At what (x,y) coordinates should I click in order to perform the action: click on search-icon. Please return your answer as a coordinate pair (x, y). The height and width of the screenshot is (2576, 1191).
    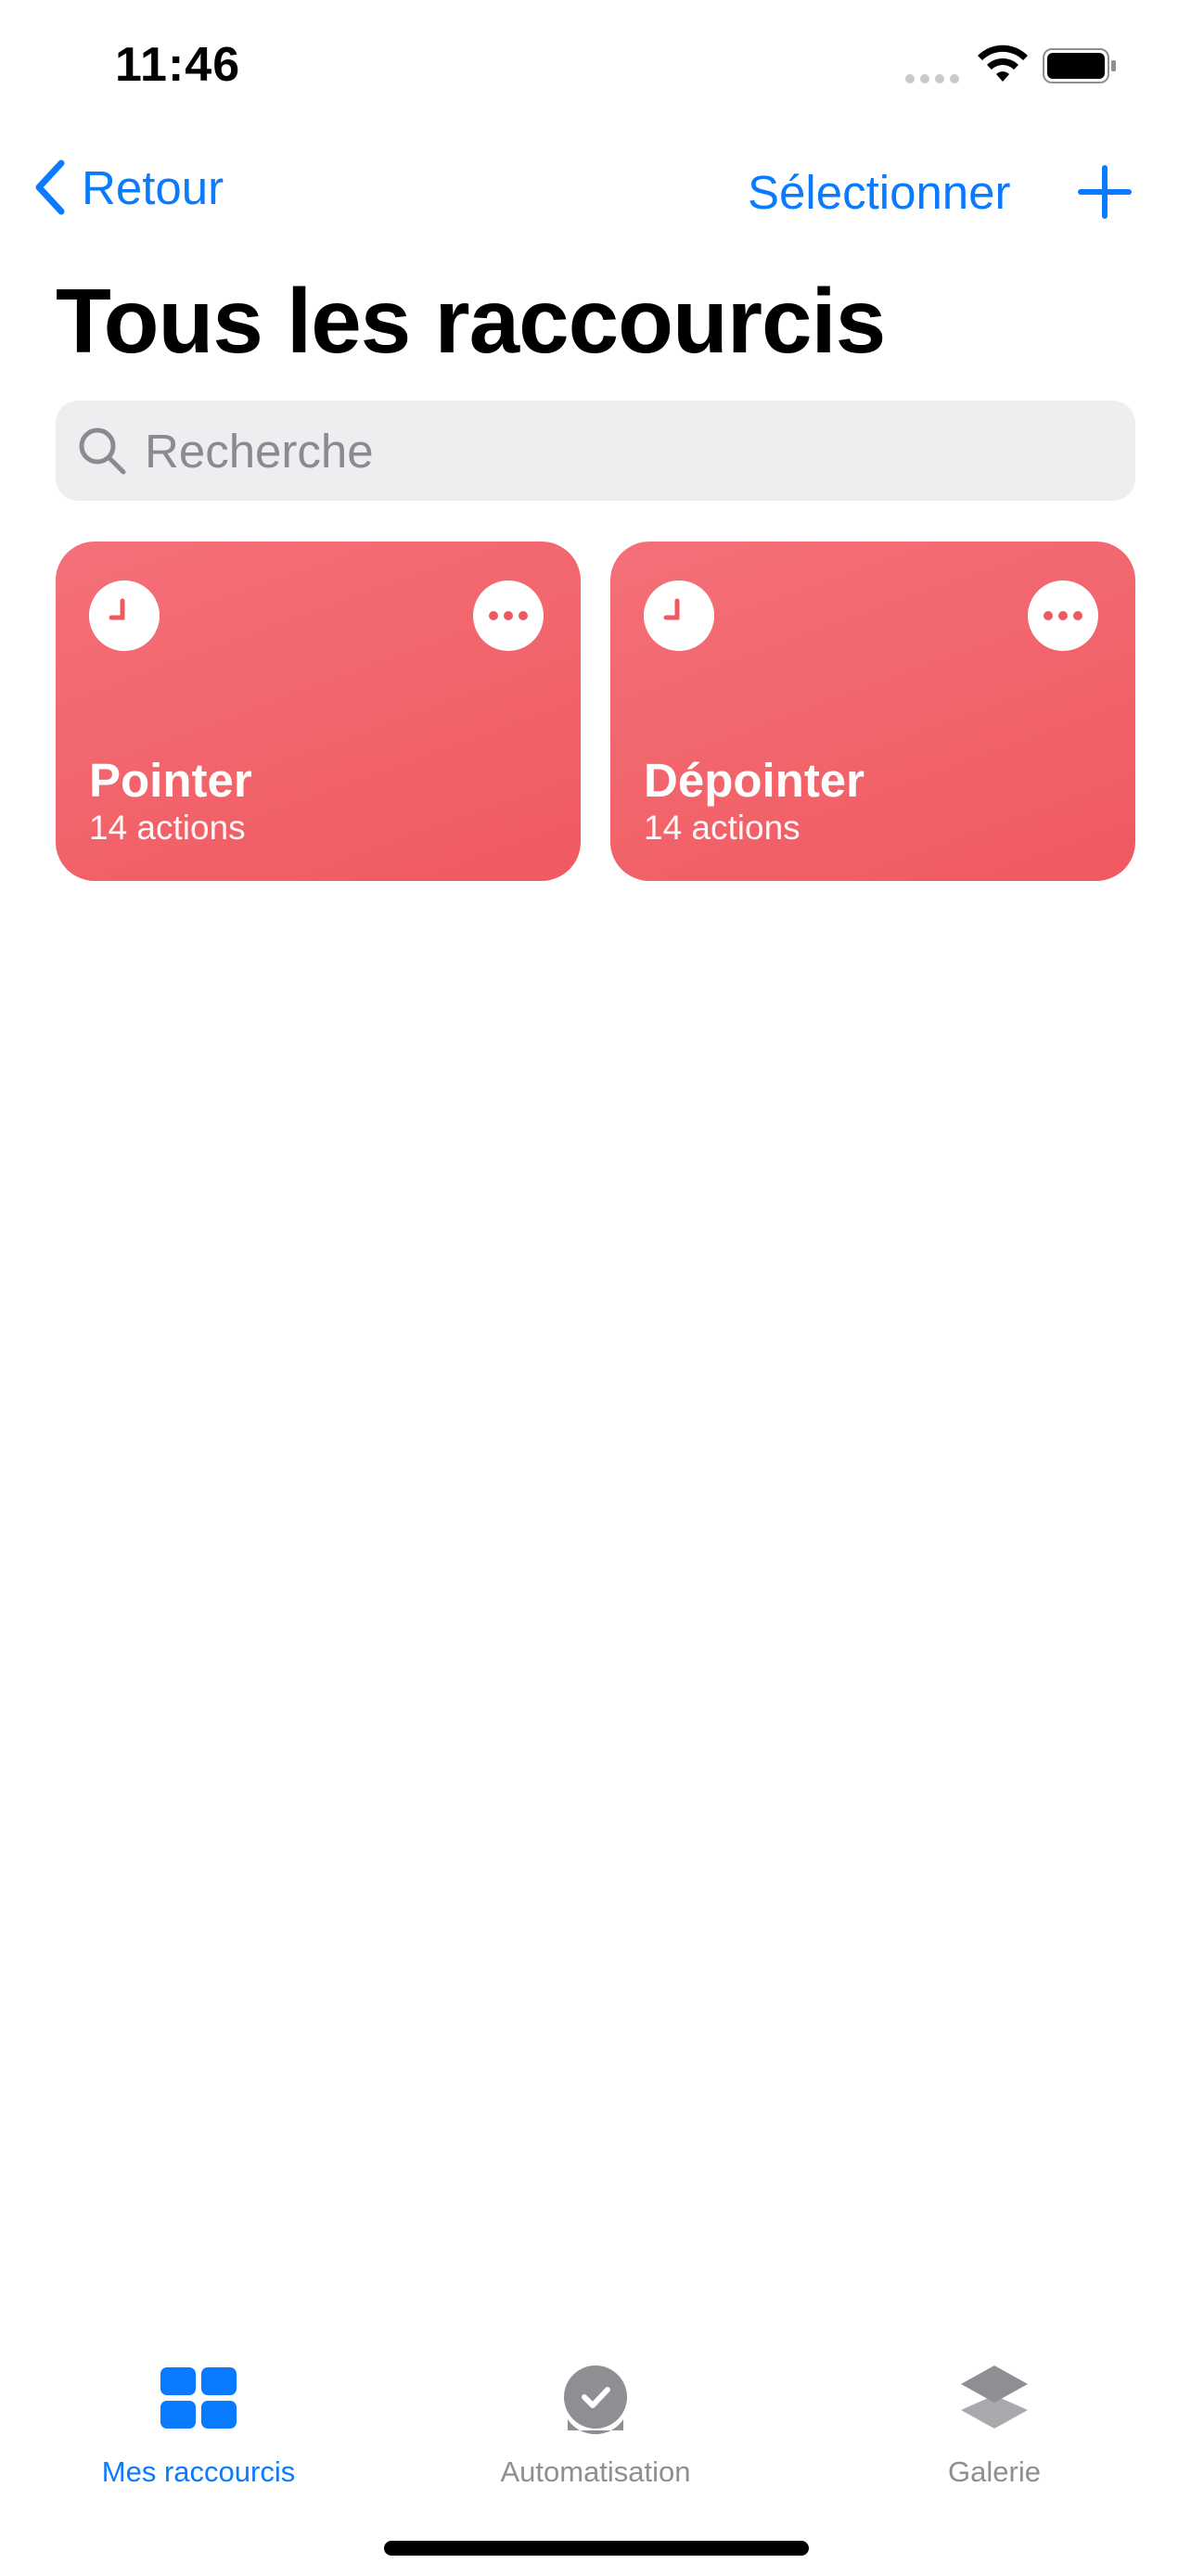
    Looking at the image, I should click on (102, 451).